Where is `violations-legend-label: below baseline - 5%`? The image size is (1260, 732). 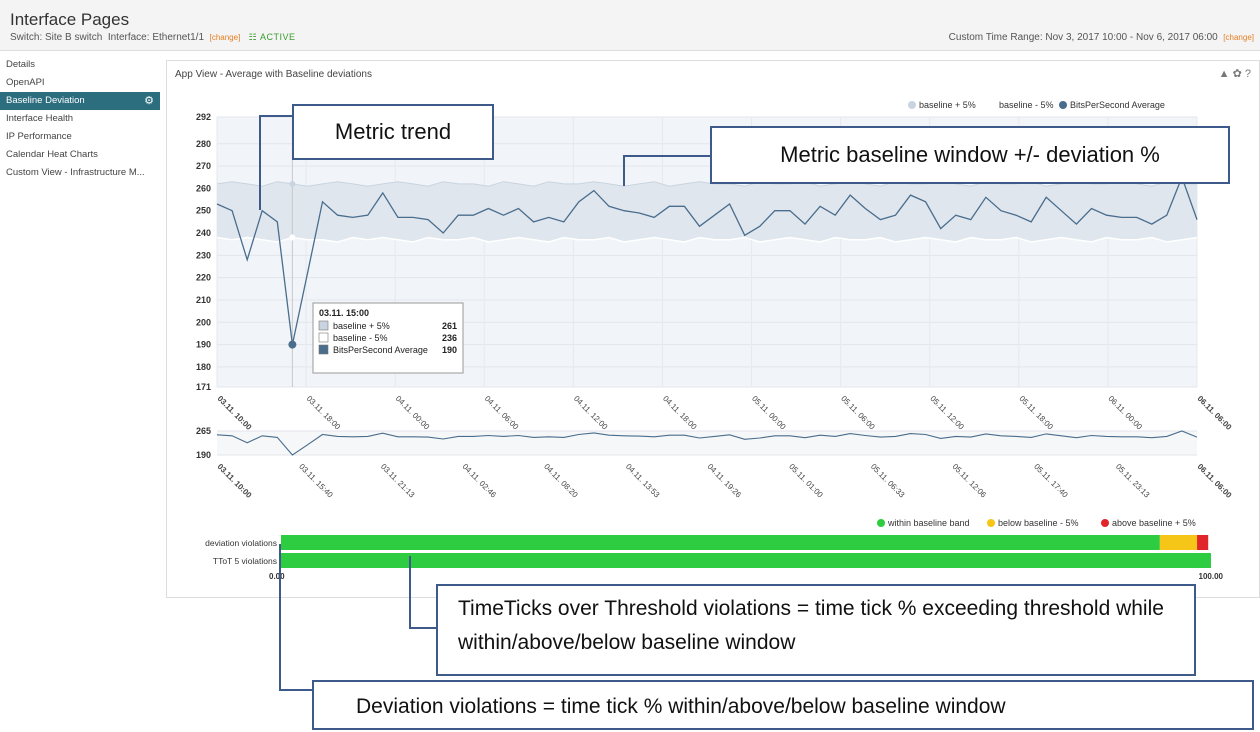 violations-legend-label: below baseline - 5% is located at coordinates (1038, 523).